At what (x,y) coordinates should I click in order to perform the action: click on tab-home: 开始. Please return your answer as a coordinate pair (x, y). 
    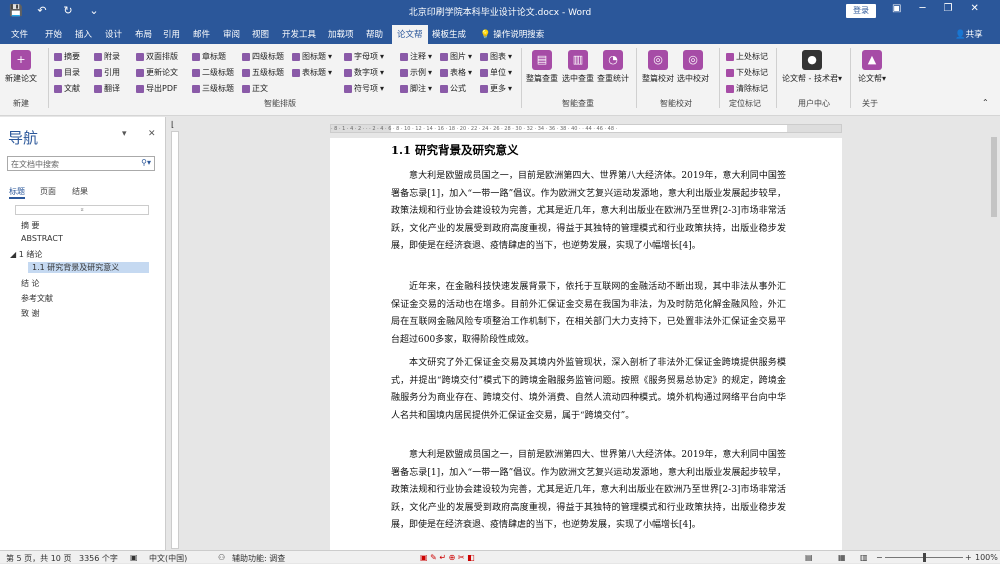
    Looking at the image, I should click on (53, 34).